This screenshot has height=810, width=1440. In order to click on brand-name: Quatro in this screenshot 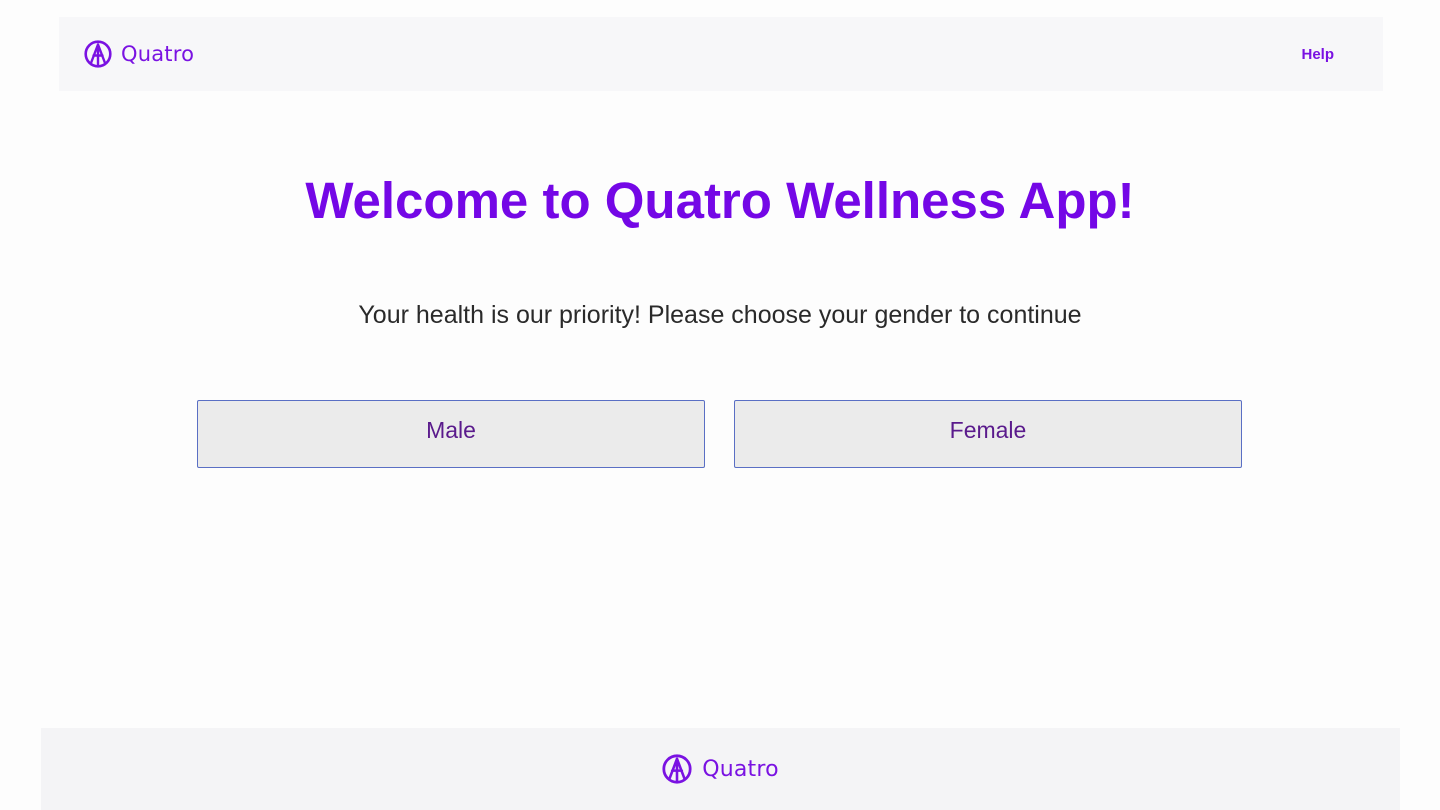, I will do `click(158, 54)`.